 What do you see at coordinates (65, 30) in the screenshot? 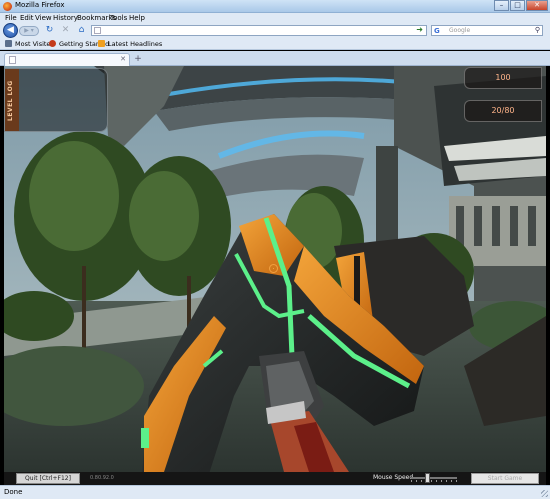
I see `stop-icon: ✕` at bounding box center [65, 30].